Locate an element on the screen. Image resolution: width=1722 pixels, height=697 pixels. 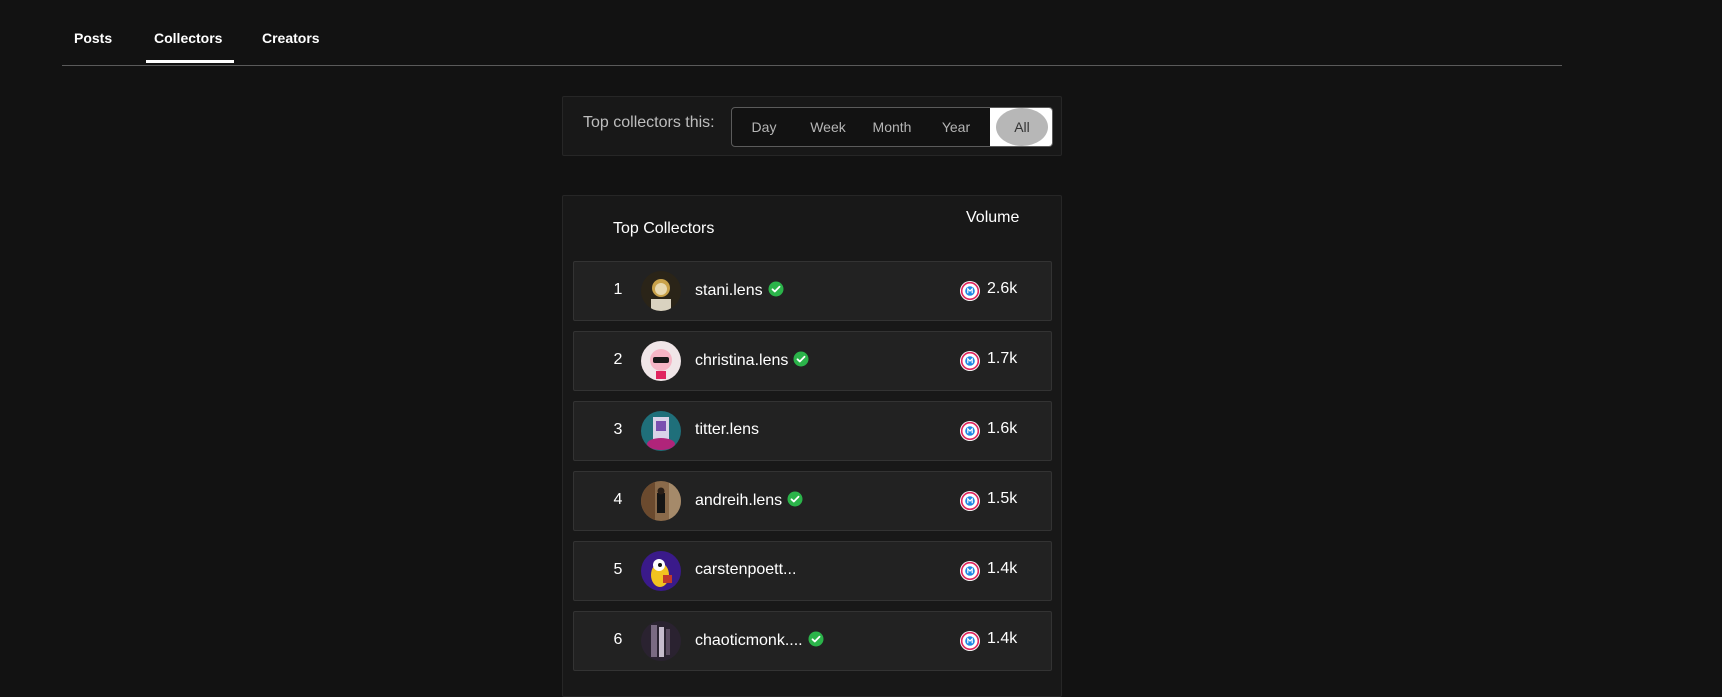
collector-row: 3 titter.lens 1.6k is located at coordinates (812, 431).